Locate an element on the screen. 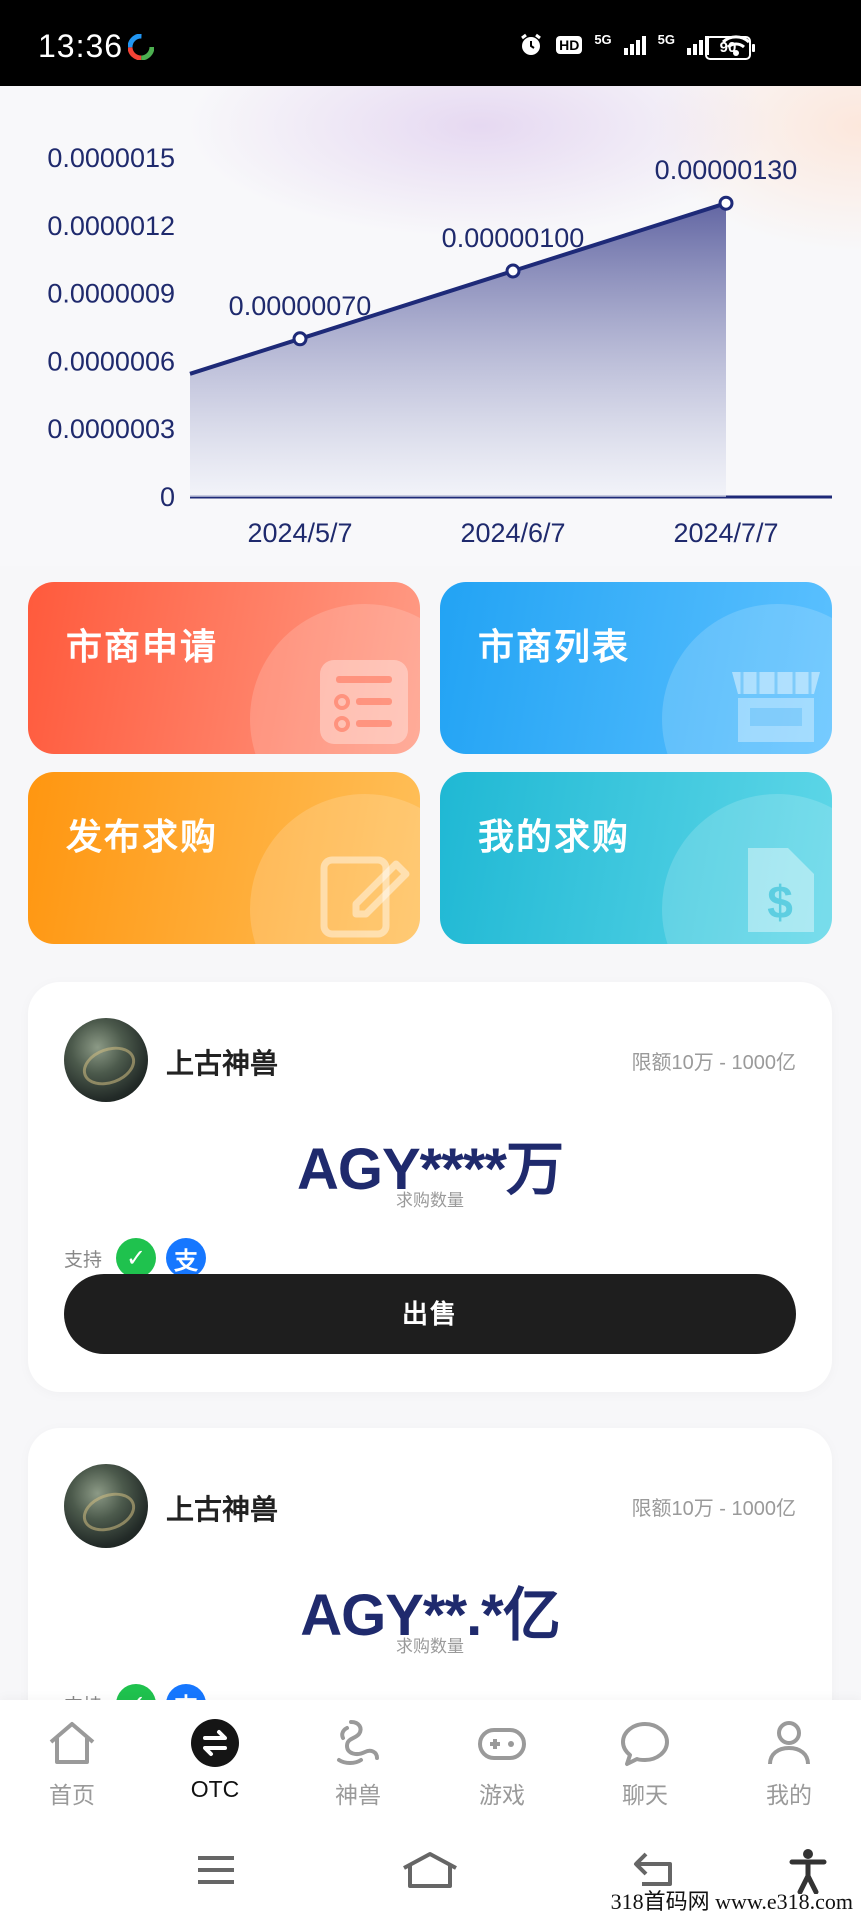 The image size is (861, 1920). dragon-icon is located at coordinates (358, 1742).